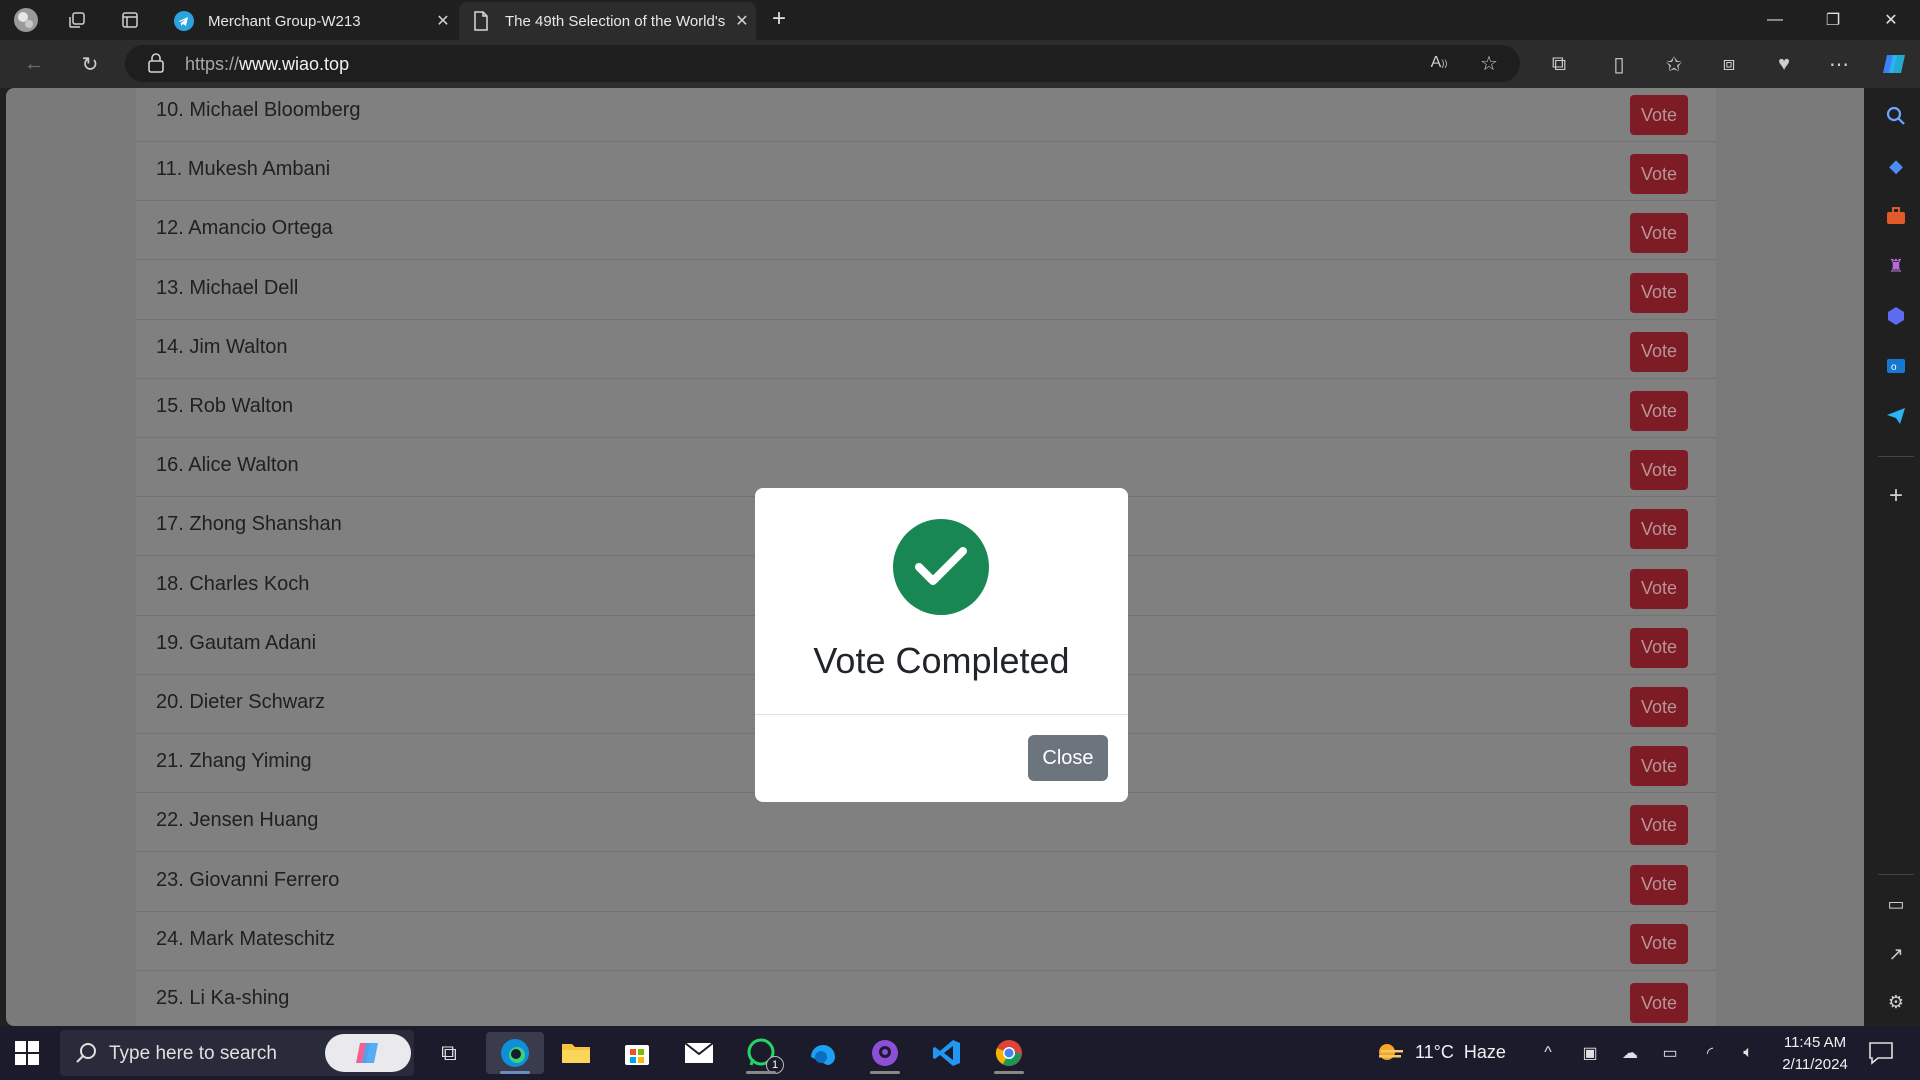  What do you see at coordinates (607, 21) in the screenshot?
I see `tab-49th-selection: The 49th Selection of the World's ✕` at bounding box center [607, 21].